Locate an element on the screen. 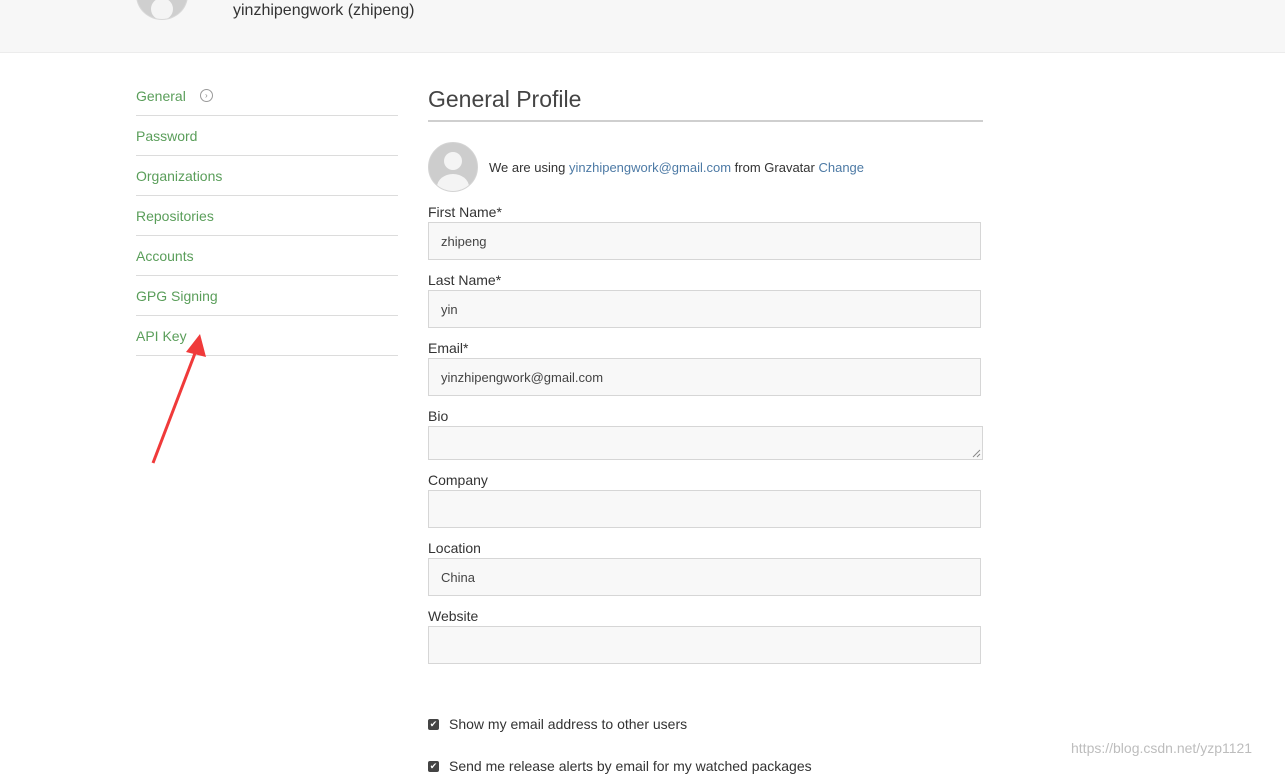  bio-label: Bio is located at coordinates (438, 416).